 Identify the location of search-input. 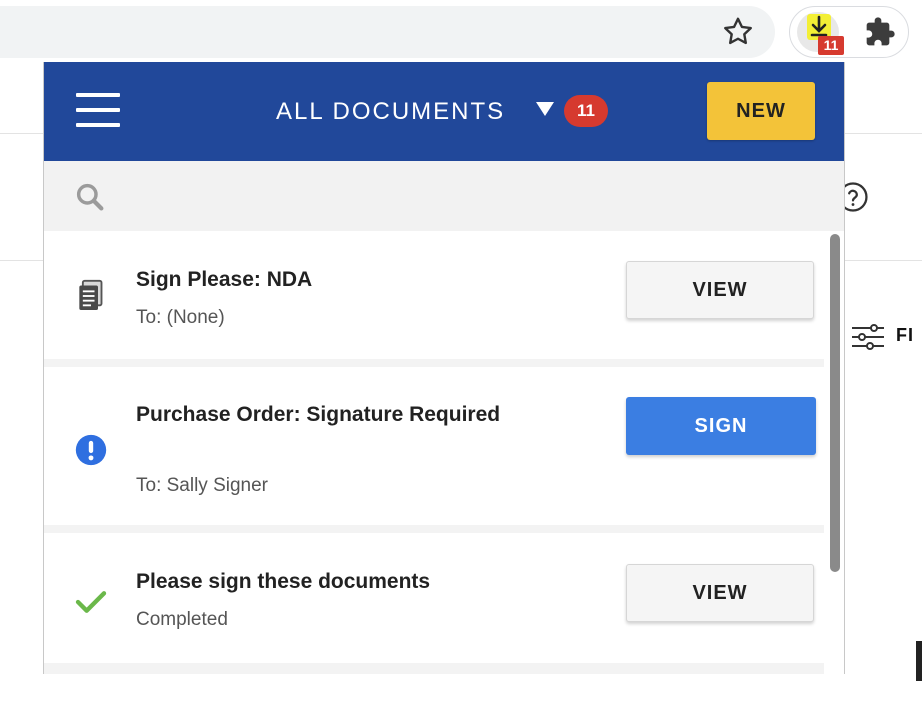
(449, 196).